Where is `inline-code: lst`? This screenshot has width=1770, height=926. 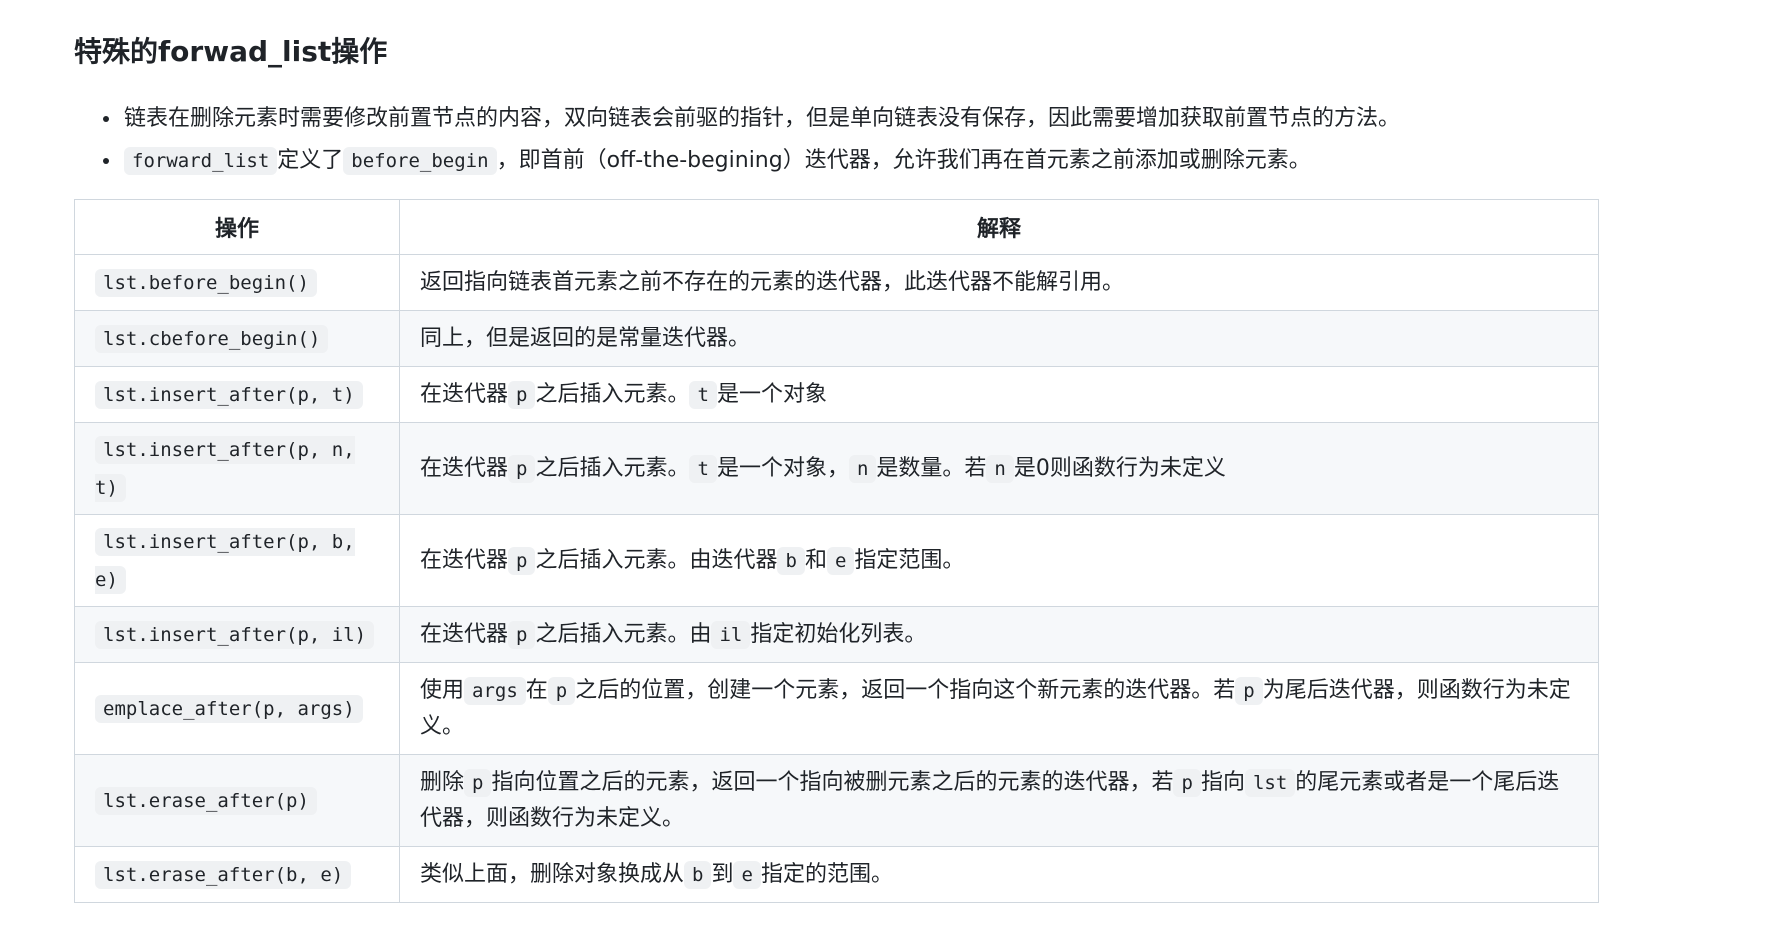 inline-code: lst is located at coordinates (1270, 782).